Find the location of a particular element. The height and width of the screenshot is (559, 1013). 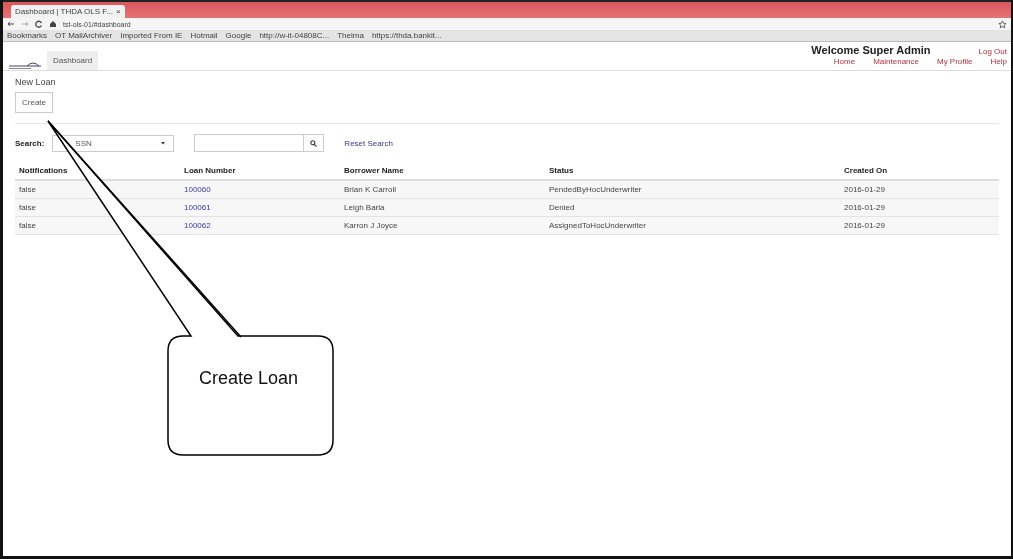

welcome-text: Welcome Super Admin is located at coordinates (871, 50).